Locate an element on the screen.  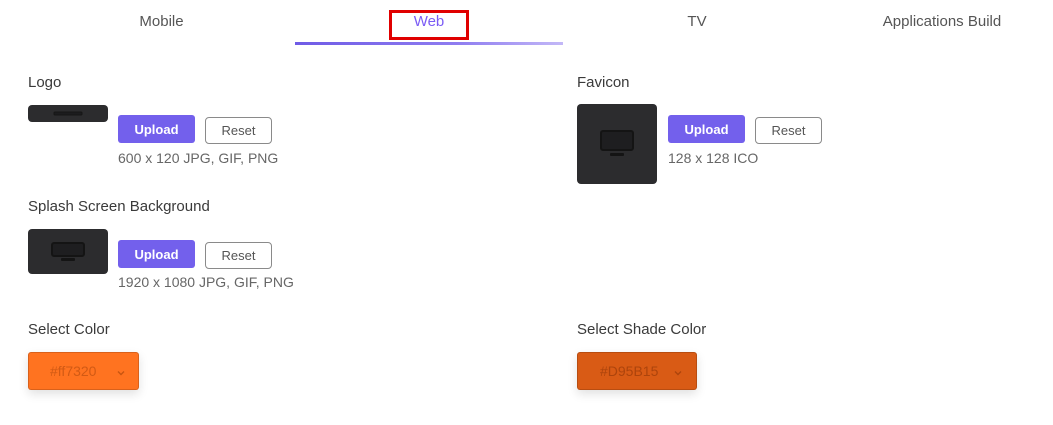
logo-reset-button: Reset is located at coordinates (238, 130).